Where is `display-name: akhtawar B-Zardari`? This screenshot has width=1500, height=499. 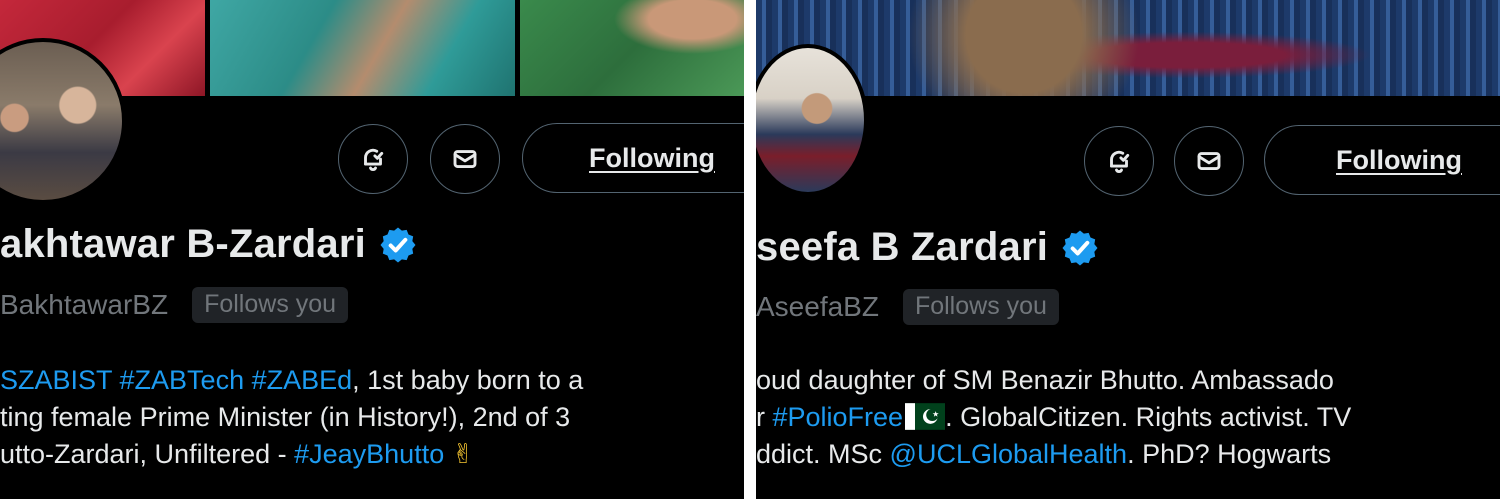
display-name: akhtawar B-Zardari is located at coordinates (183, 244).